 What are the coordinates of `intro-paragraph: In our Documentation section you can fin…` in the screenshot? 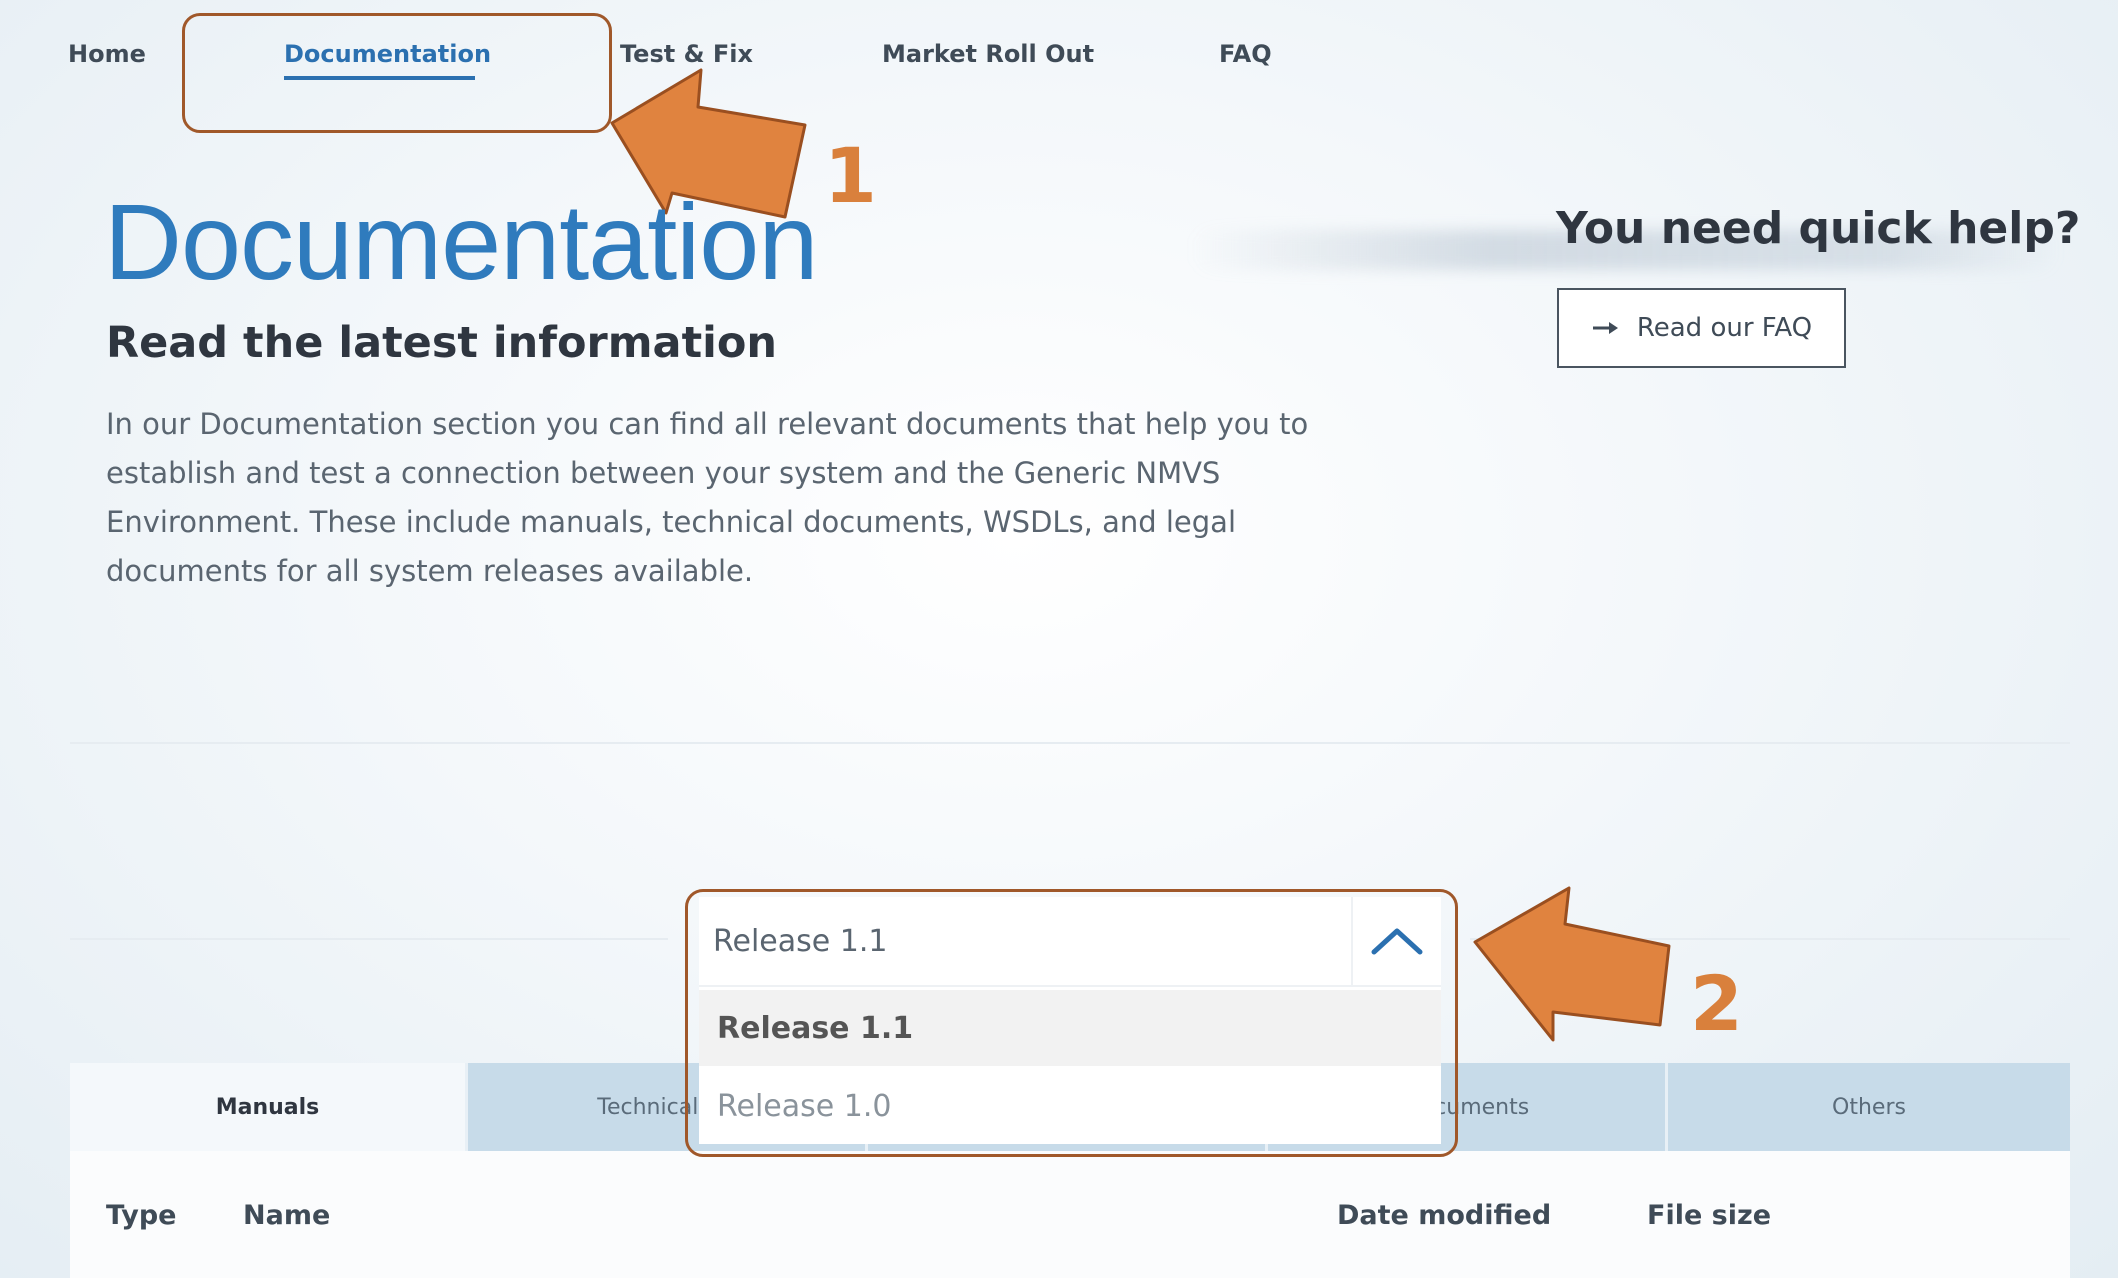 It's located at (707, 497).